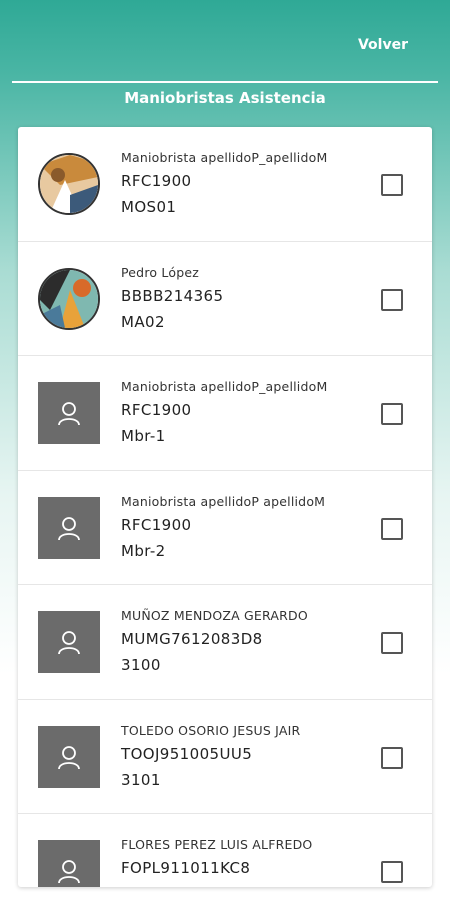 This screenshot has width=450, height=900. I want to click on worker-rfc: MUMG7612083D8, so click(192, 639).